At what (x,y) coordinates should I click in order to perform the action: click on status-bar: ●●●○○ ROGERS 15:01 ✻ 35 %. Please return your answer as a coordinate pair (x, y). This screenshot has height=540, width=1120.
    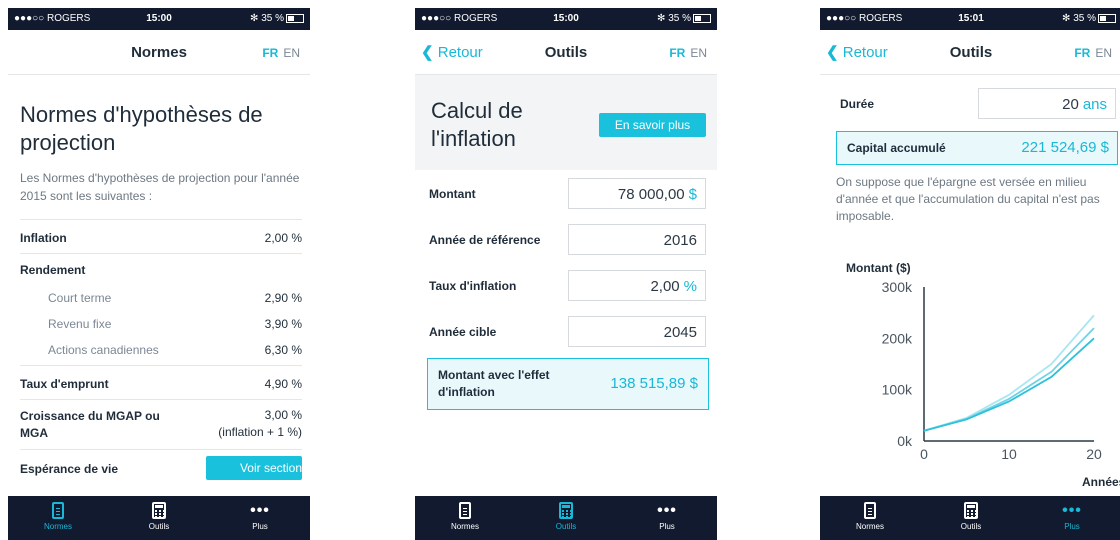
    Looking at the image, I should click on (970, 19).